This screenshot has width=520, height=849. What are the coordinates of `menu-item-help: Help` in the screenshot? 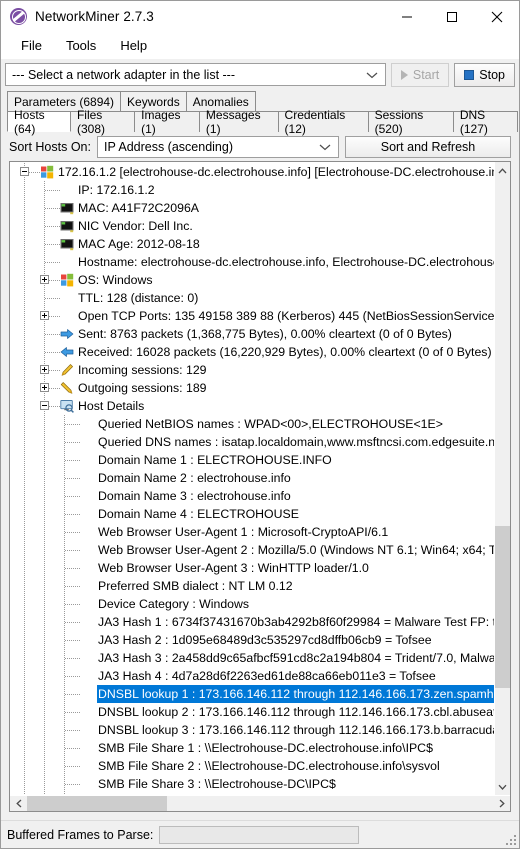 It's located at (133, 45).